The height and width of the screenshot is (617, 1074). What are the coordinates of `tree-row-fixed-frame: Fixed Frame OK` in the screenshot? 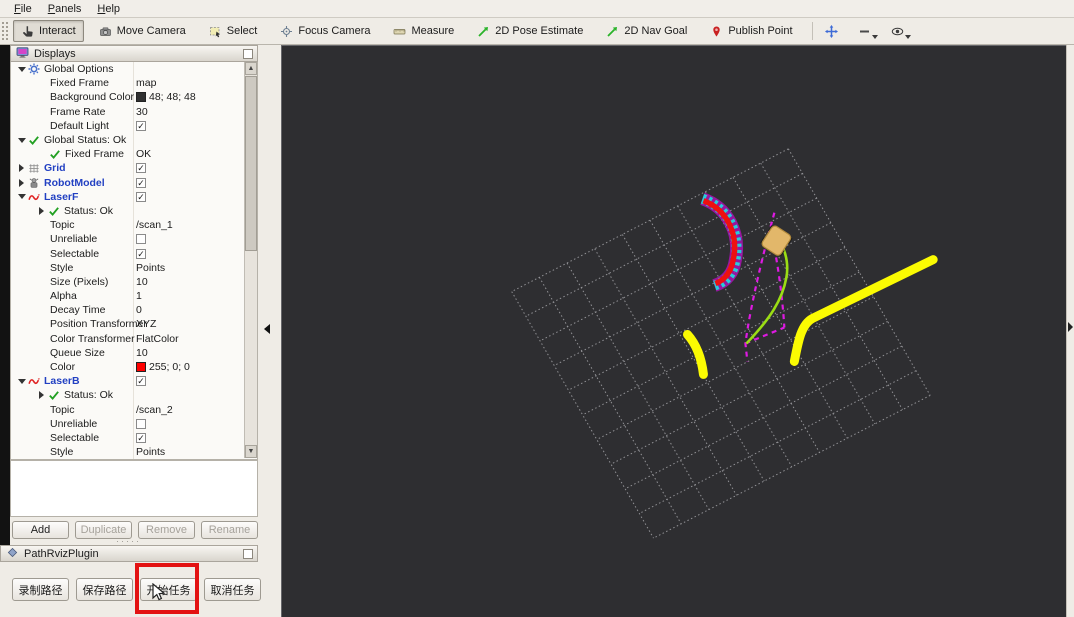 It's located at (134, 154).